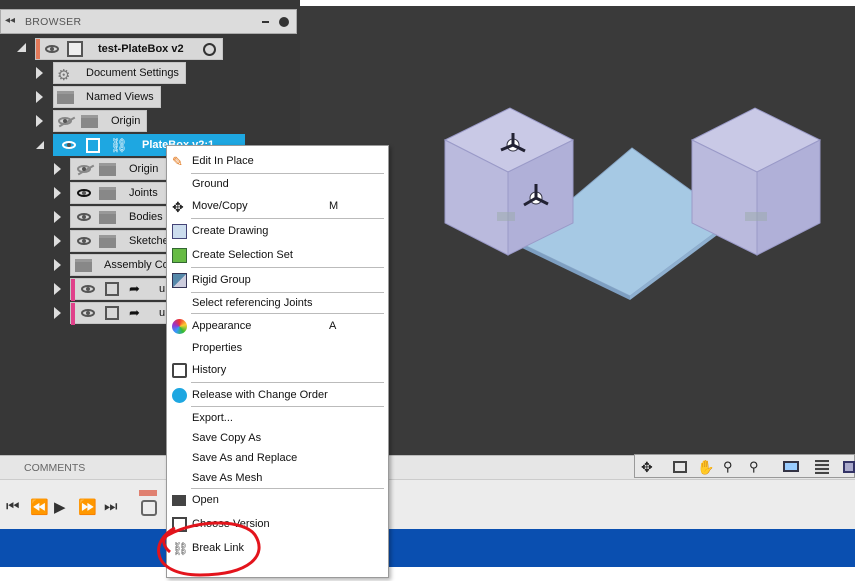 This screenshot has width=855, height=581. What do you see at coordinates (178, 207) in the screenshot?
I see `move-arrows-icon: ✥` at bounding box center [178, 207].